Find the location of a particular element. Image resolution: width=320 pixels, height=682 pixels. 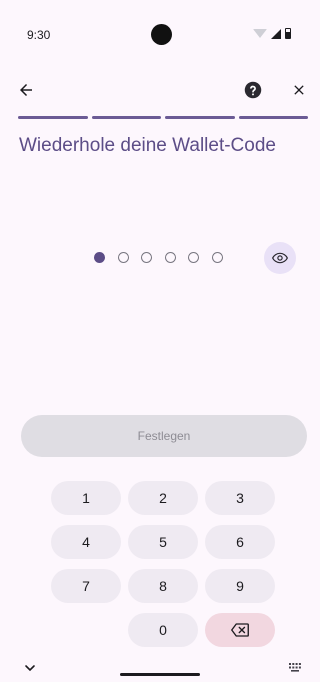

keypad-key-6: 6 is located at coordinates (240, 542).